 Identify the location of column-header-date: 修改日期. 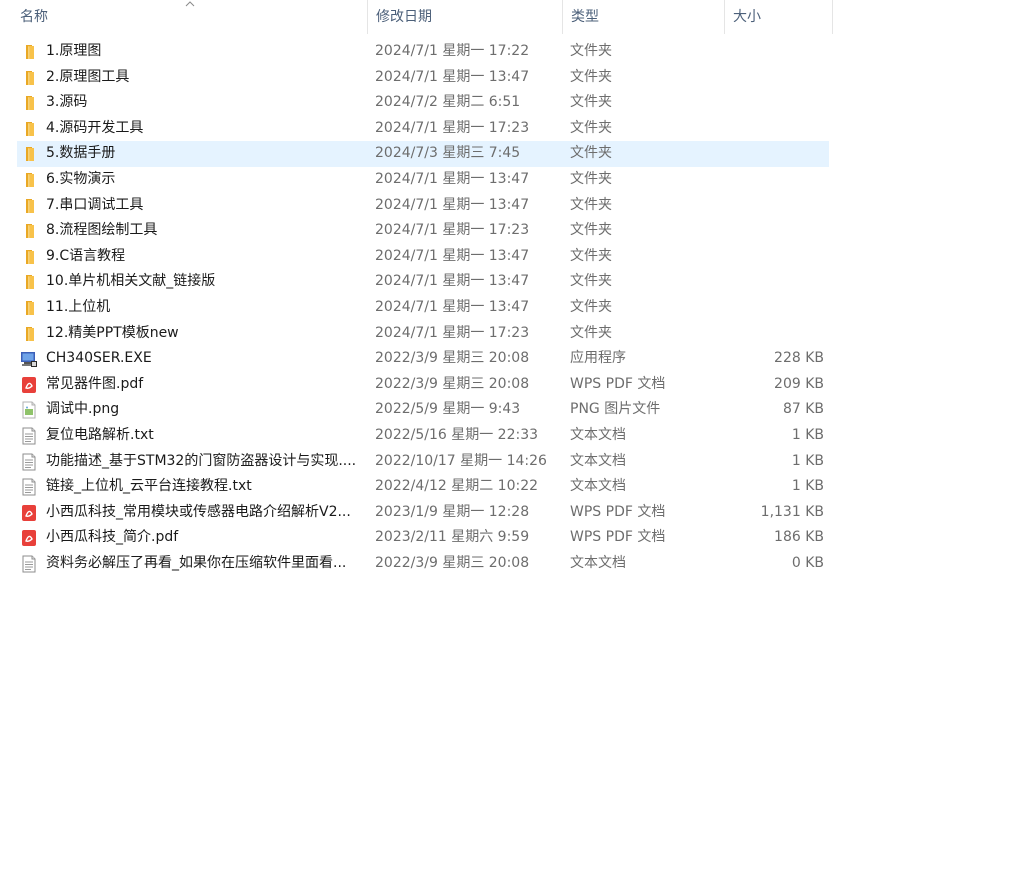
(465, 17).